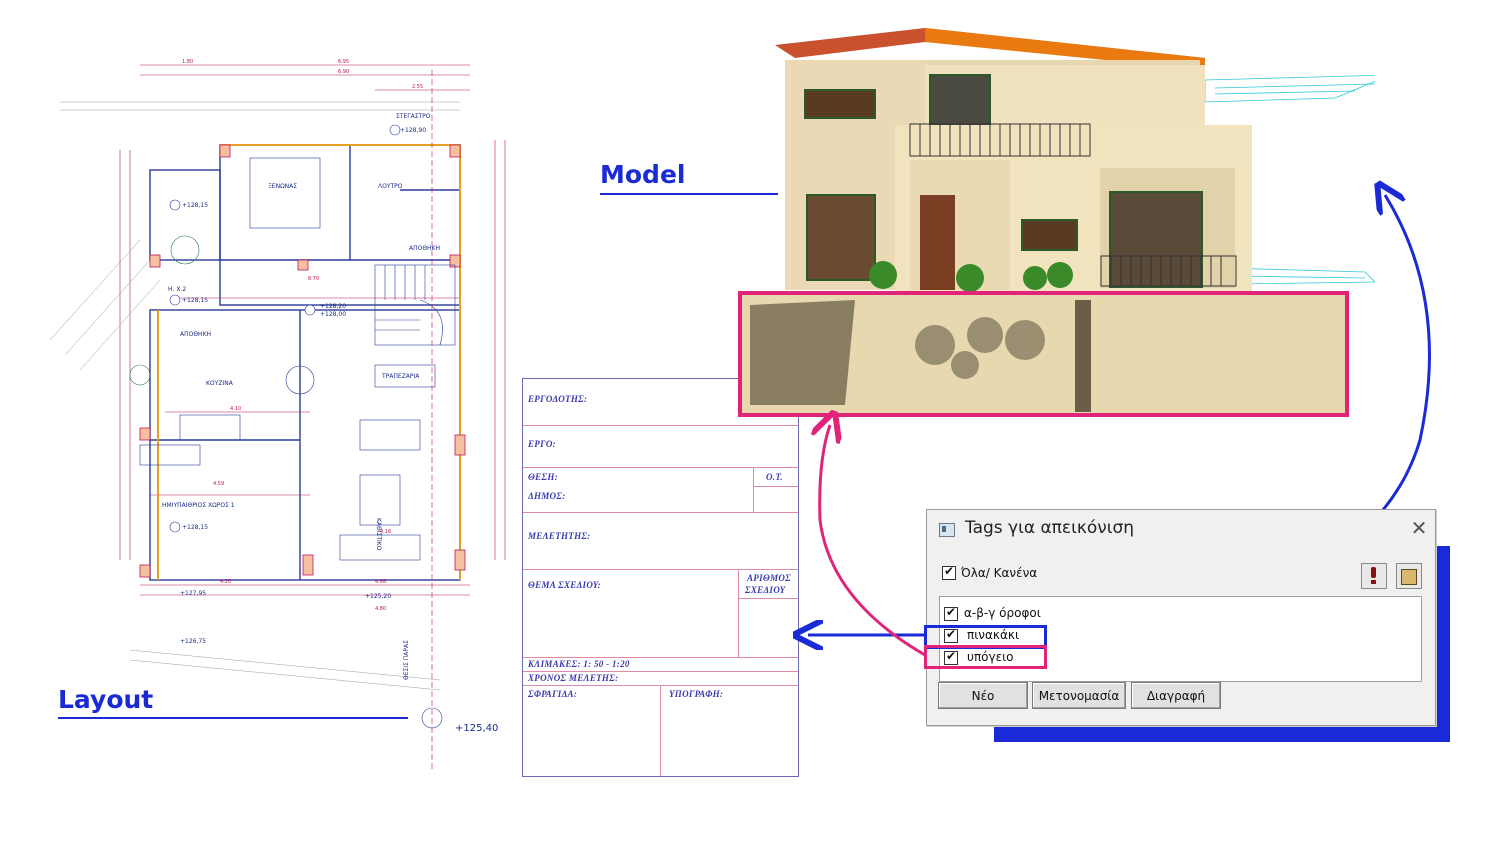  Describe the element at coordinates (1419, 528) in the screenshot. I see `close-icon: ✕` at that location.